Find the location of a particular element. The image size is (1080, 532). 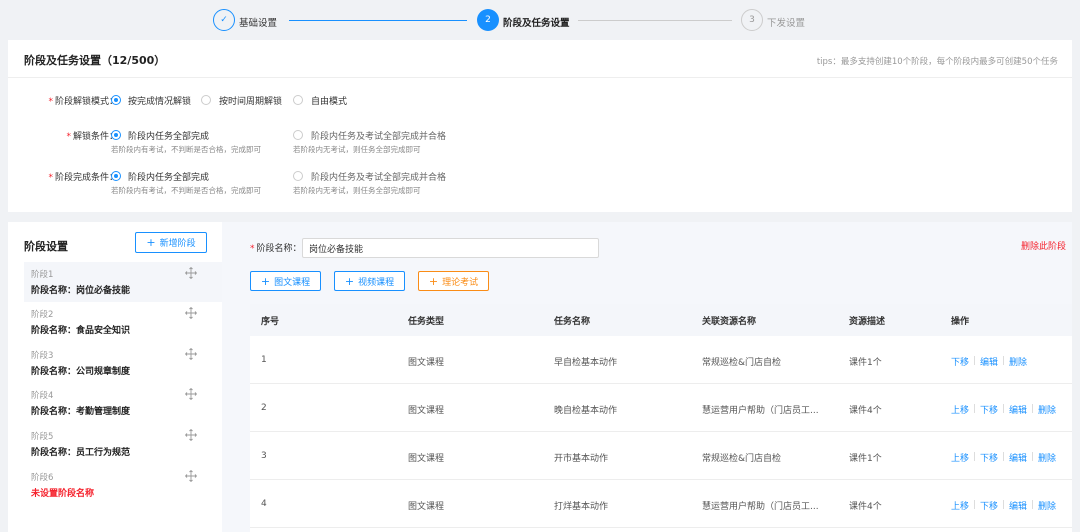

stage-item-5: 阶段5 阶段名称：员工行为规范 is located at coordinates (123, 444).